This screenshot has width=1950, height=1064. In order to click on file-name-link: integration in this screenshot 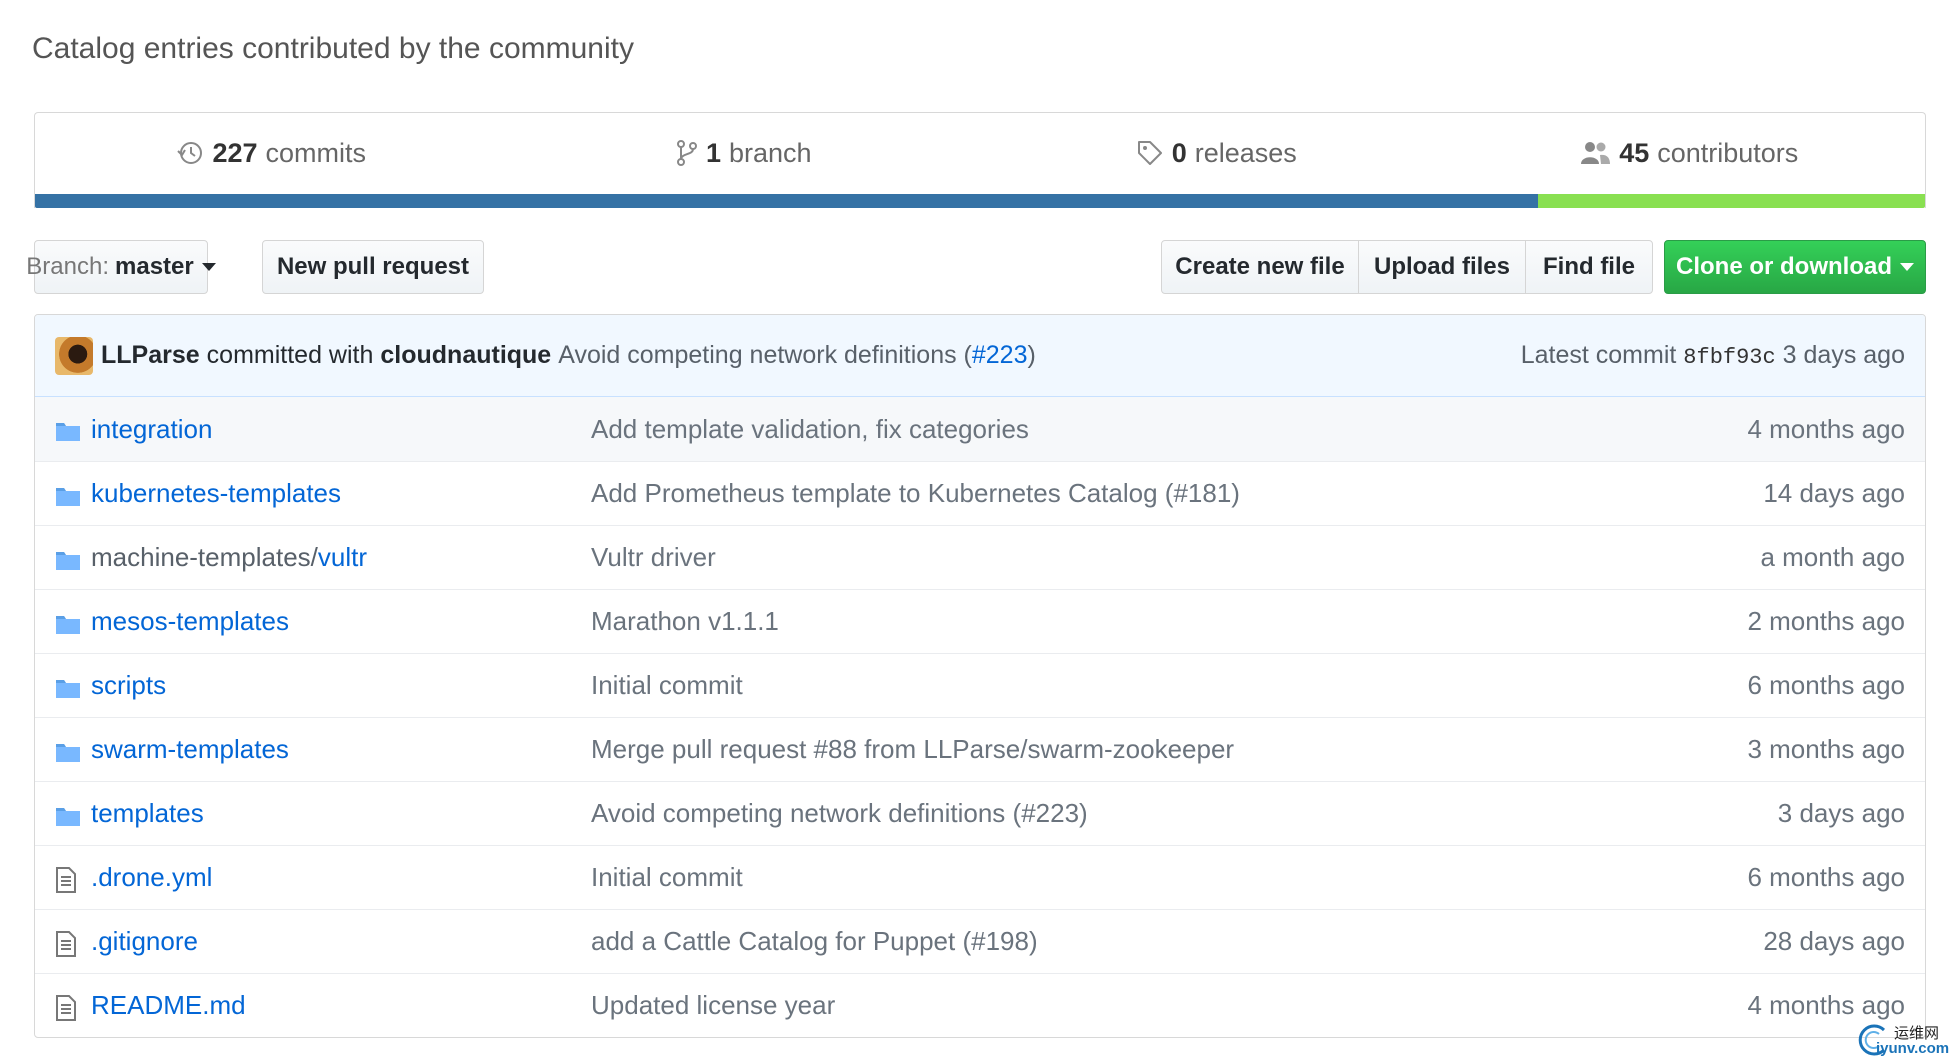, I will do `click(151, 429)`.